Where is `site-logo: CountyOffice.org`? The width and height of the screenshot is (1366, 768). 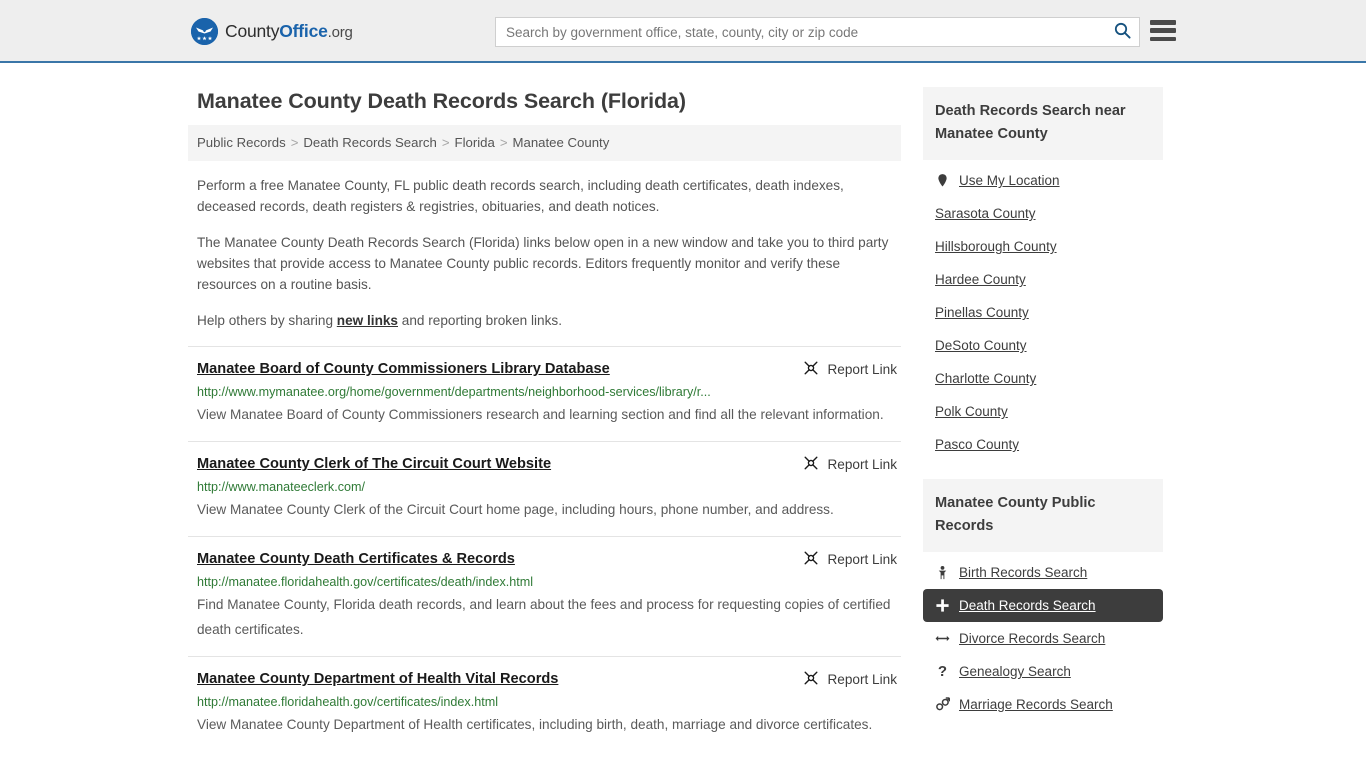
site-logo: CountyOffice.org is located at coordinates (272, 31).